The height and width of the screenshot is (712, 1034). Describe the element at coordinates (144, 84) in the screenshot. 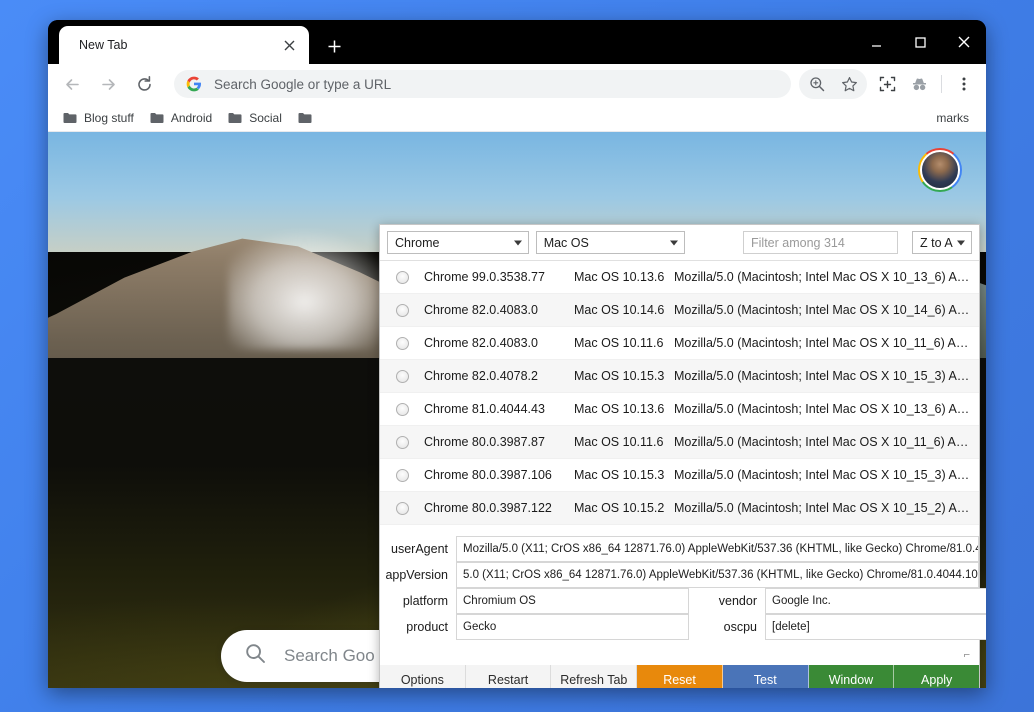

I see `reload-icon` at that location.